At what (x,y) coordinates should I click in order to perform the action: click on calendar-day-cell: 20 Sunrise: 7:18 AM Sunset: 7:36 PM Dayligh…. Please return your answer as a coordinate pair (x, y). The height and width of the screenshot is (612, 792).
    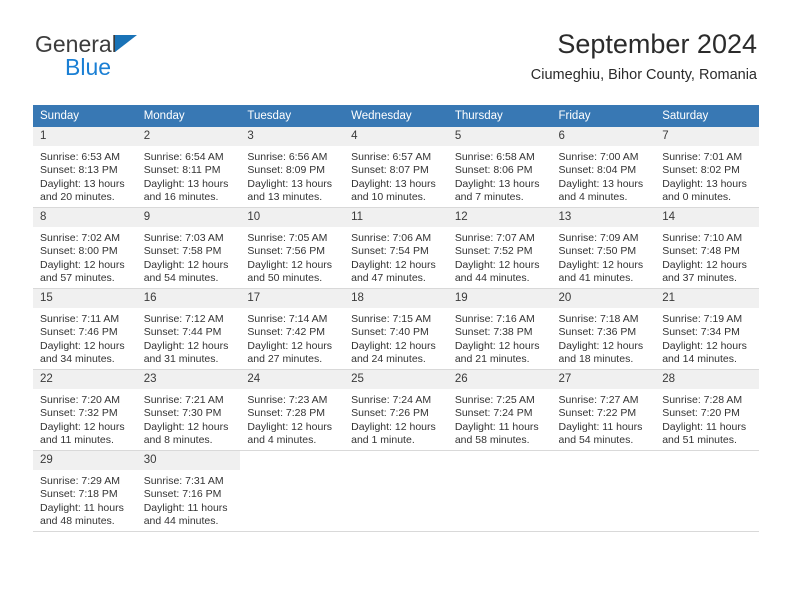
    Looking at the image, I should click on (603, 329).